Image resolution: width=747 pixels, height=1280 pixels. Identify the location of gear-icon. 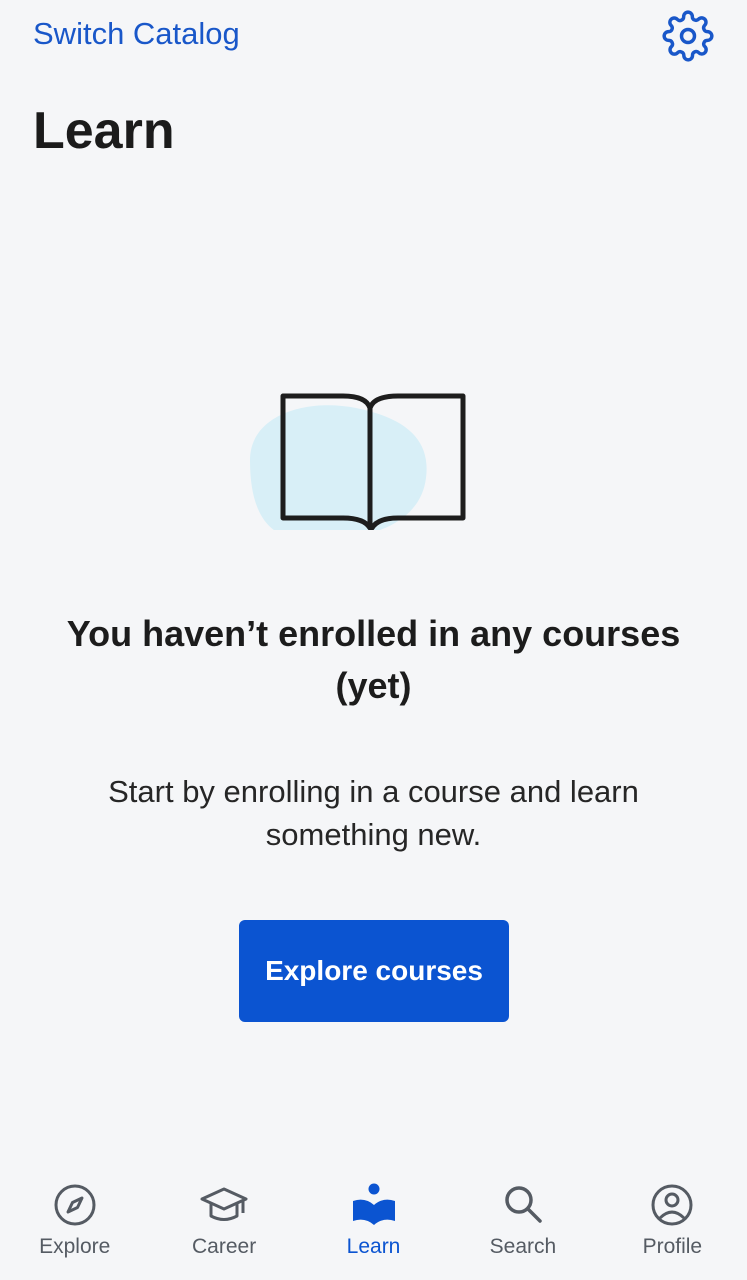
(688, 36).